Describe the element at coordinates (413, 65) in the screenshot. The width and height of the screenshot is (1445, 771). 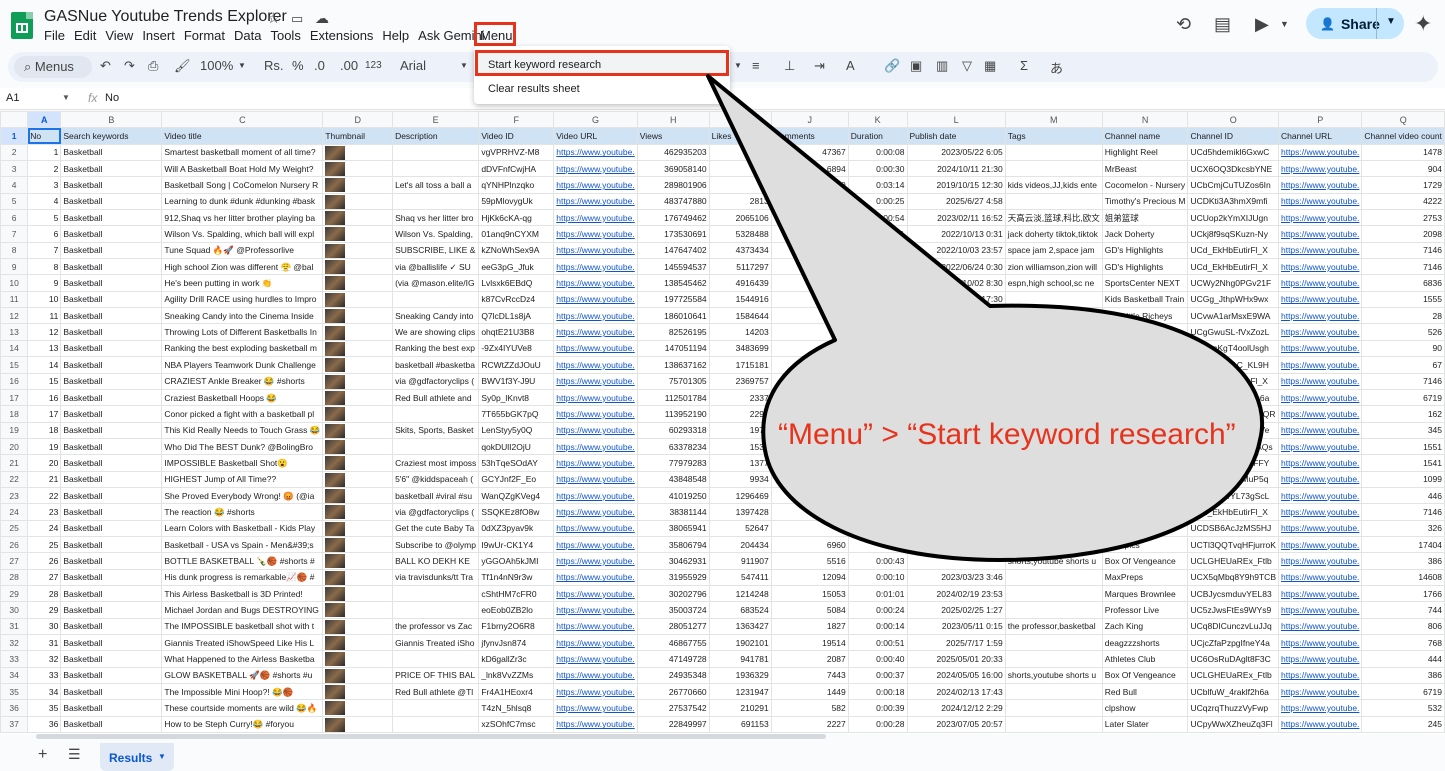
I see `font-select: Arial` at that location.